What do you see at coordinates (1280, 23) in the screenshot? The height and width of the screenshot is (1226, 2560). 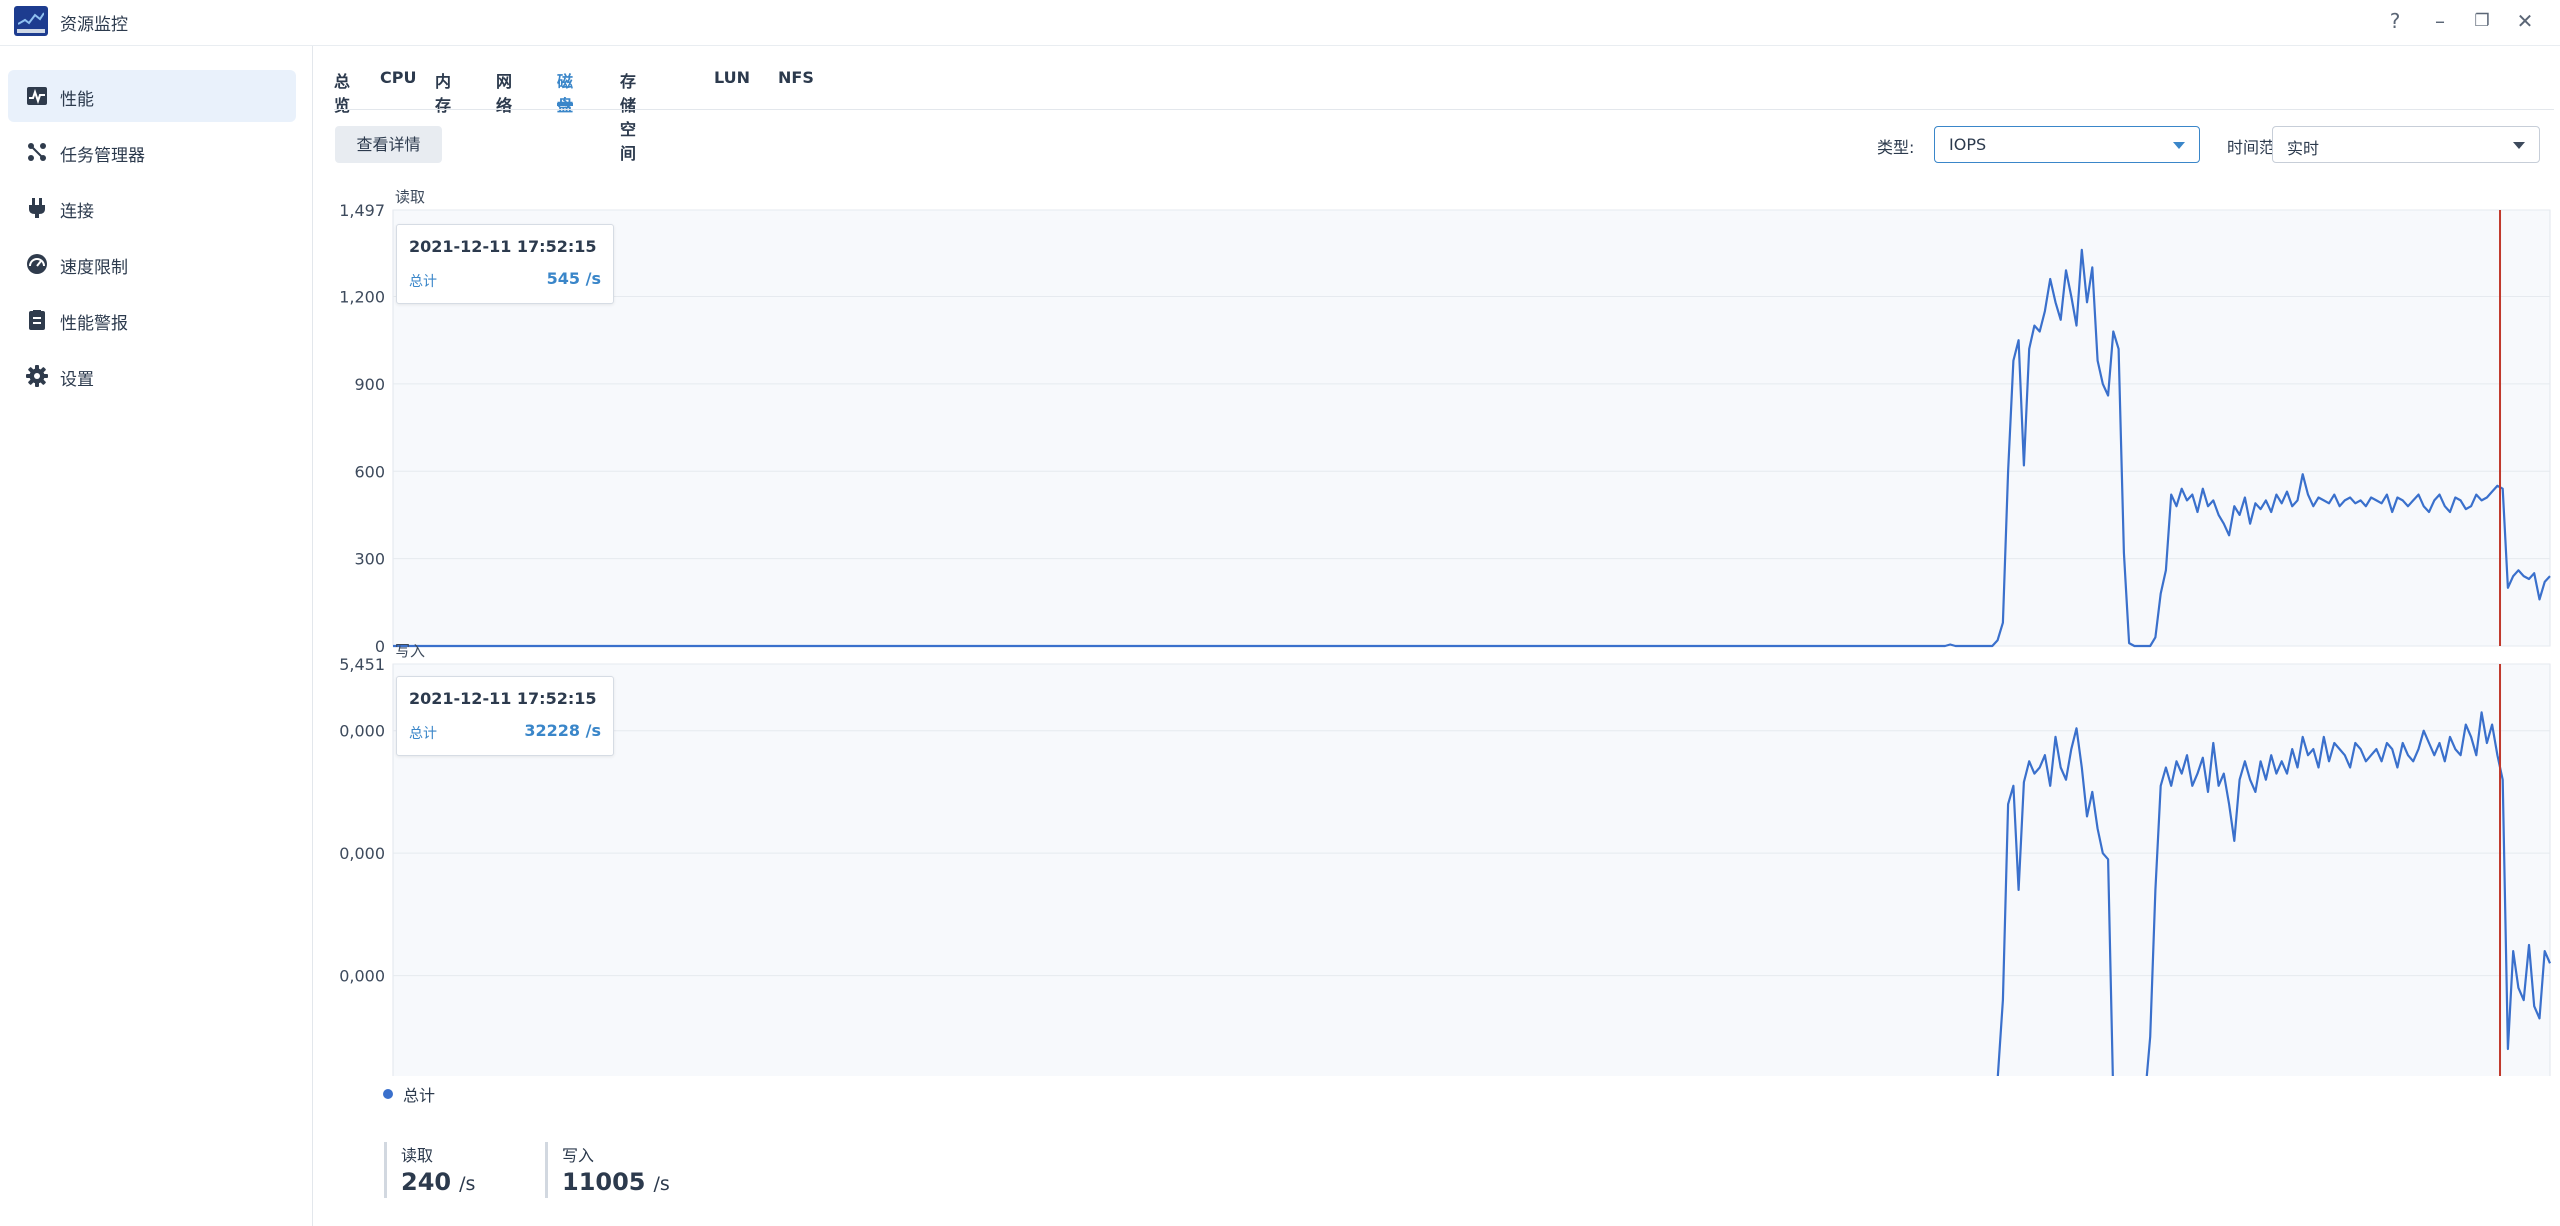 I see `title-bar: 资源监控 ? – ❐ ✕` at bounding box center [1280, 23].